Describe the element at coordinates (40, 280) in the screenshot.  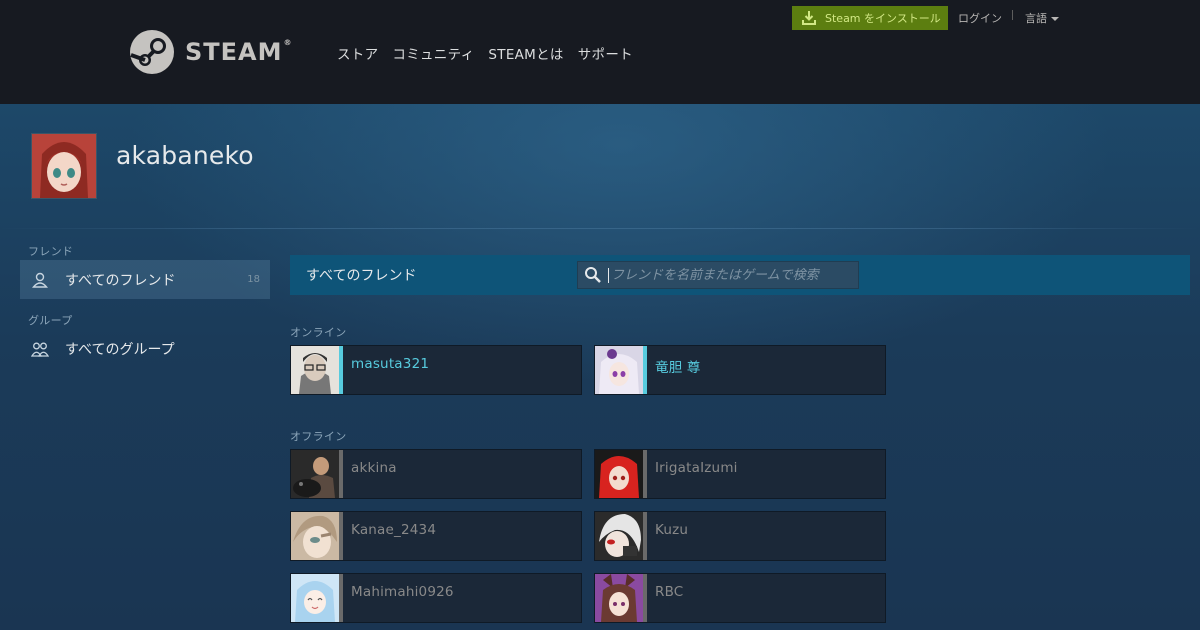
I see `person-icon` at that location.